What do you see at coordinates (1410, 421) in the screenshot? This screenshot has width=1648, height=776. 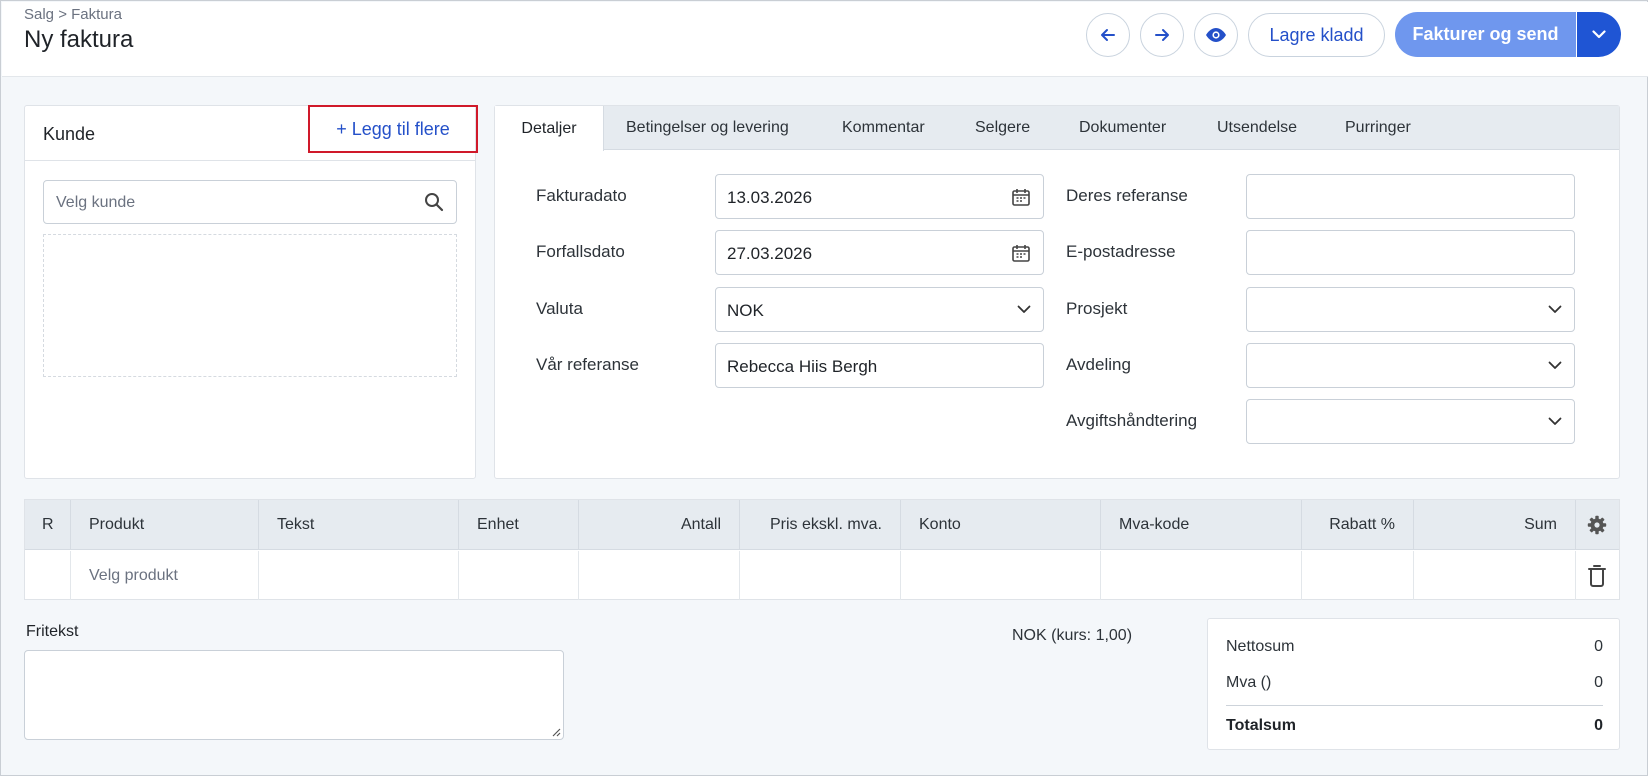 I see `tax-handling-select` at bounding box center [1410, 421].